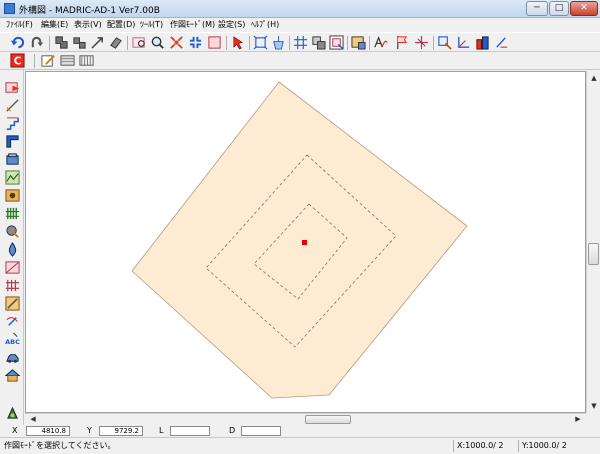 Image resolution: width=600 pixels, height=454 pixels. I want to click on stair-icon, so click(12, 123).